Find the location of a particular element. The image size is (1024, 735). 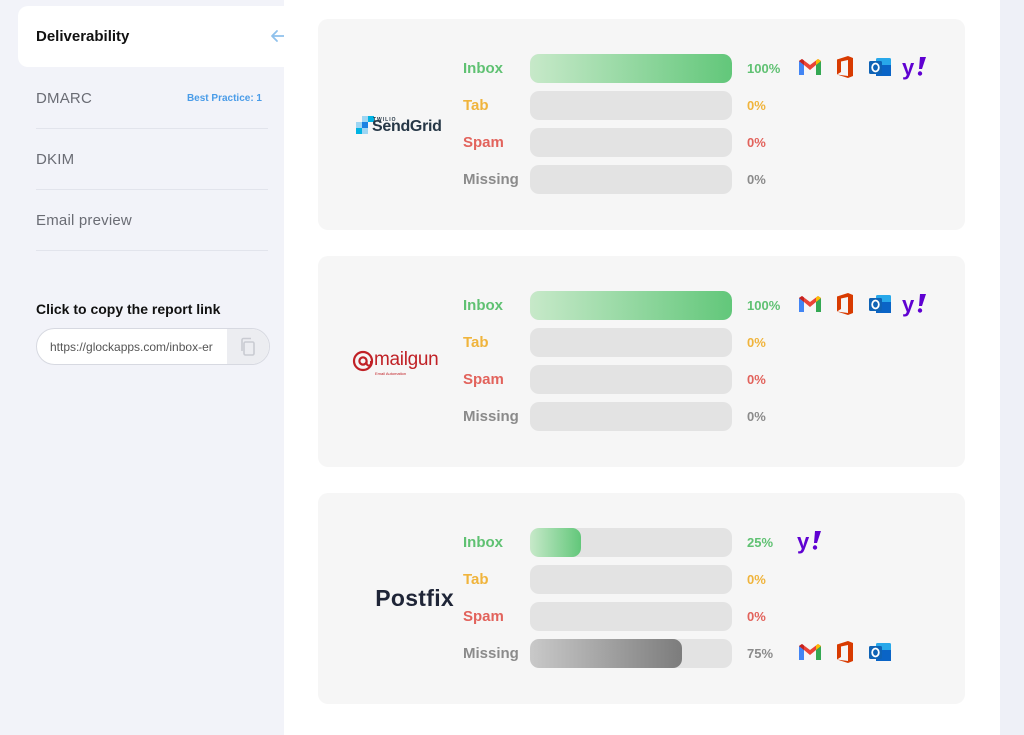

postfix-logo: Postfix is located at coordinates (386, 598).